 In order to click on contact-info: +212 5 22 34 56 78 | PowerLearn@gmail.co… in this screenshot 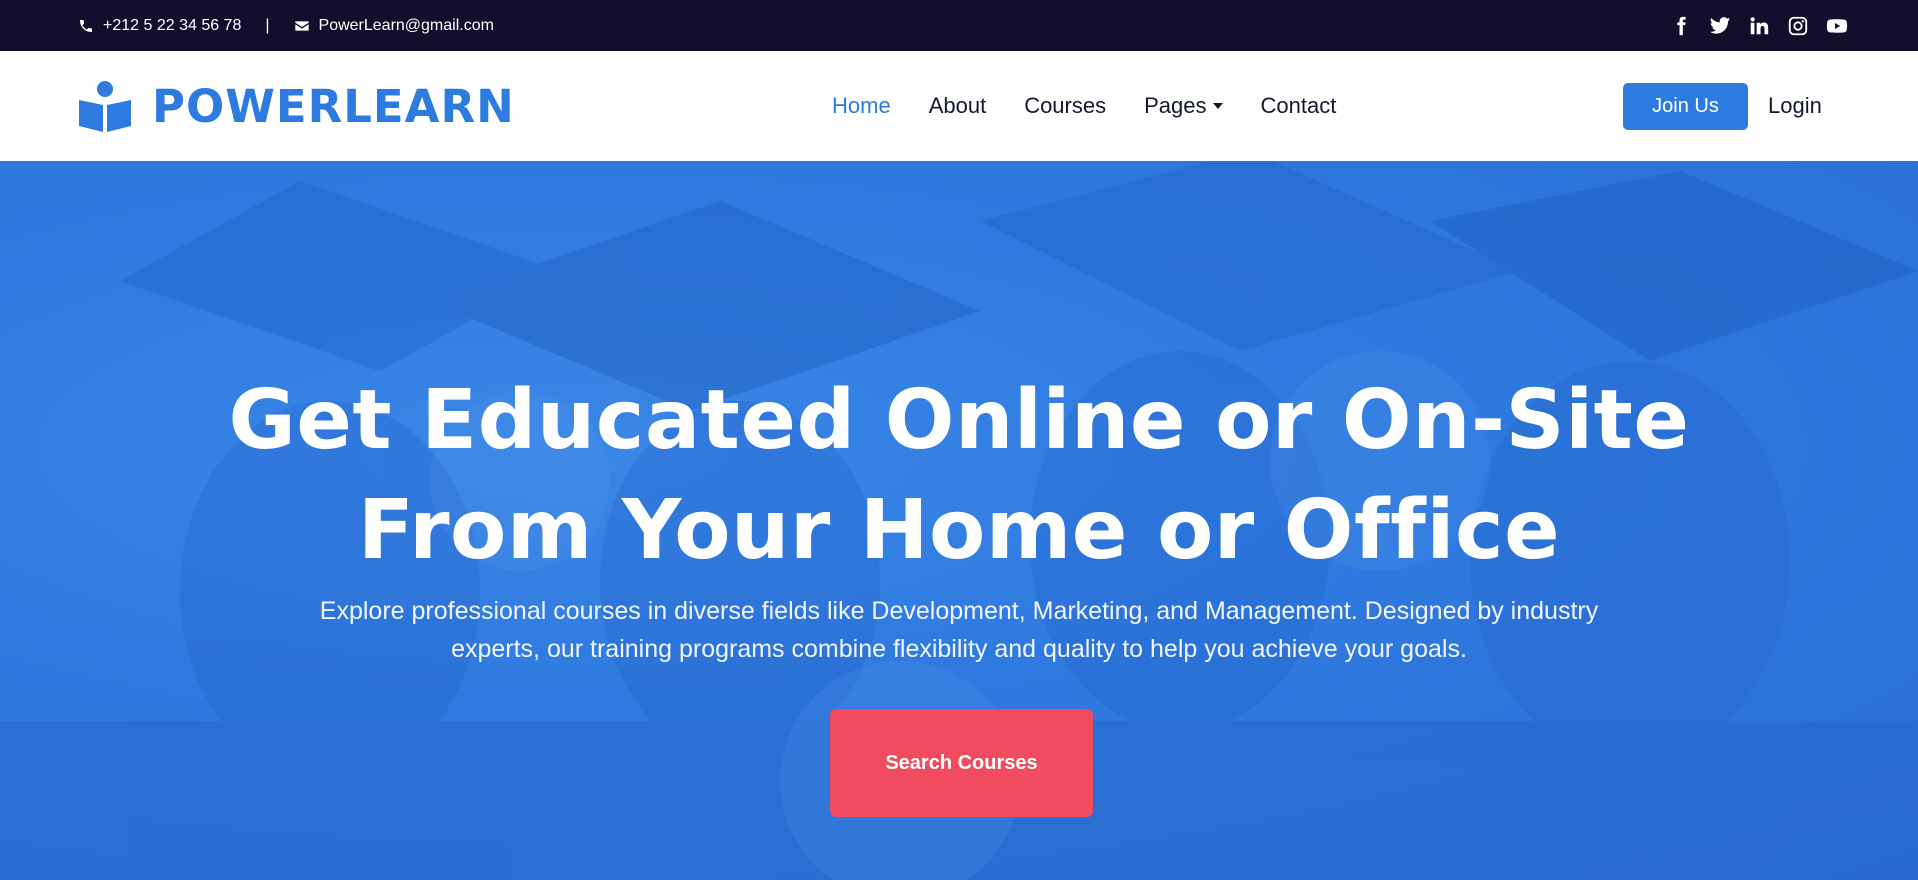, I will do `click(286, 26)`.